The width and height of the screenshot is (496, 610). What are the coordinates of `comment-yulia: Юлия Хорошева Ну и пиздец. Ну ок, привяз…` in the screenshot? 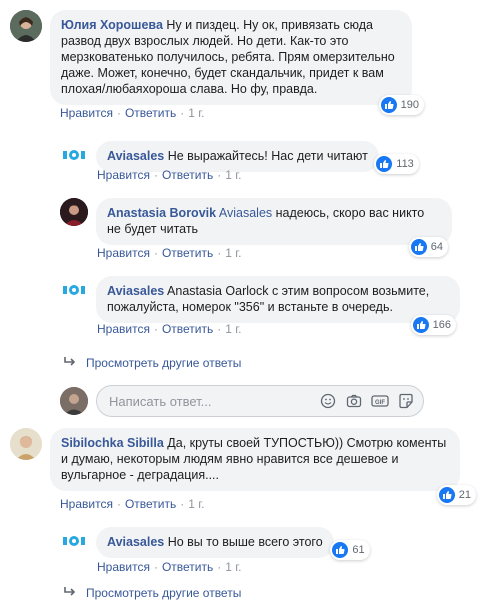 It's located at (217, 62).